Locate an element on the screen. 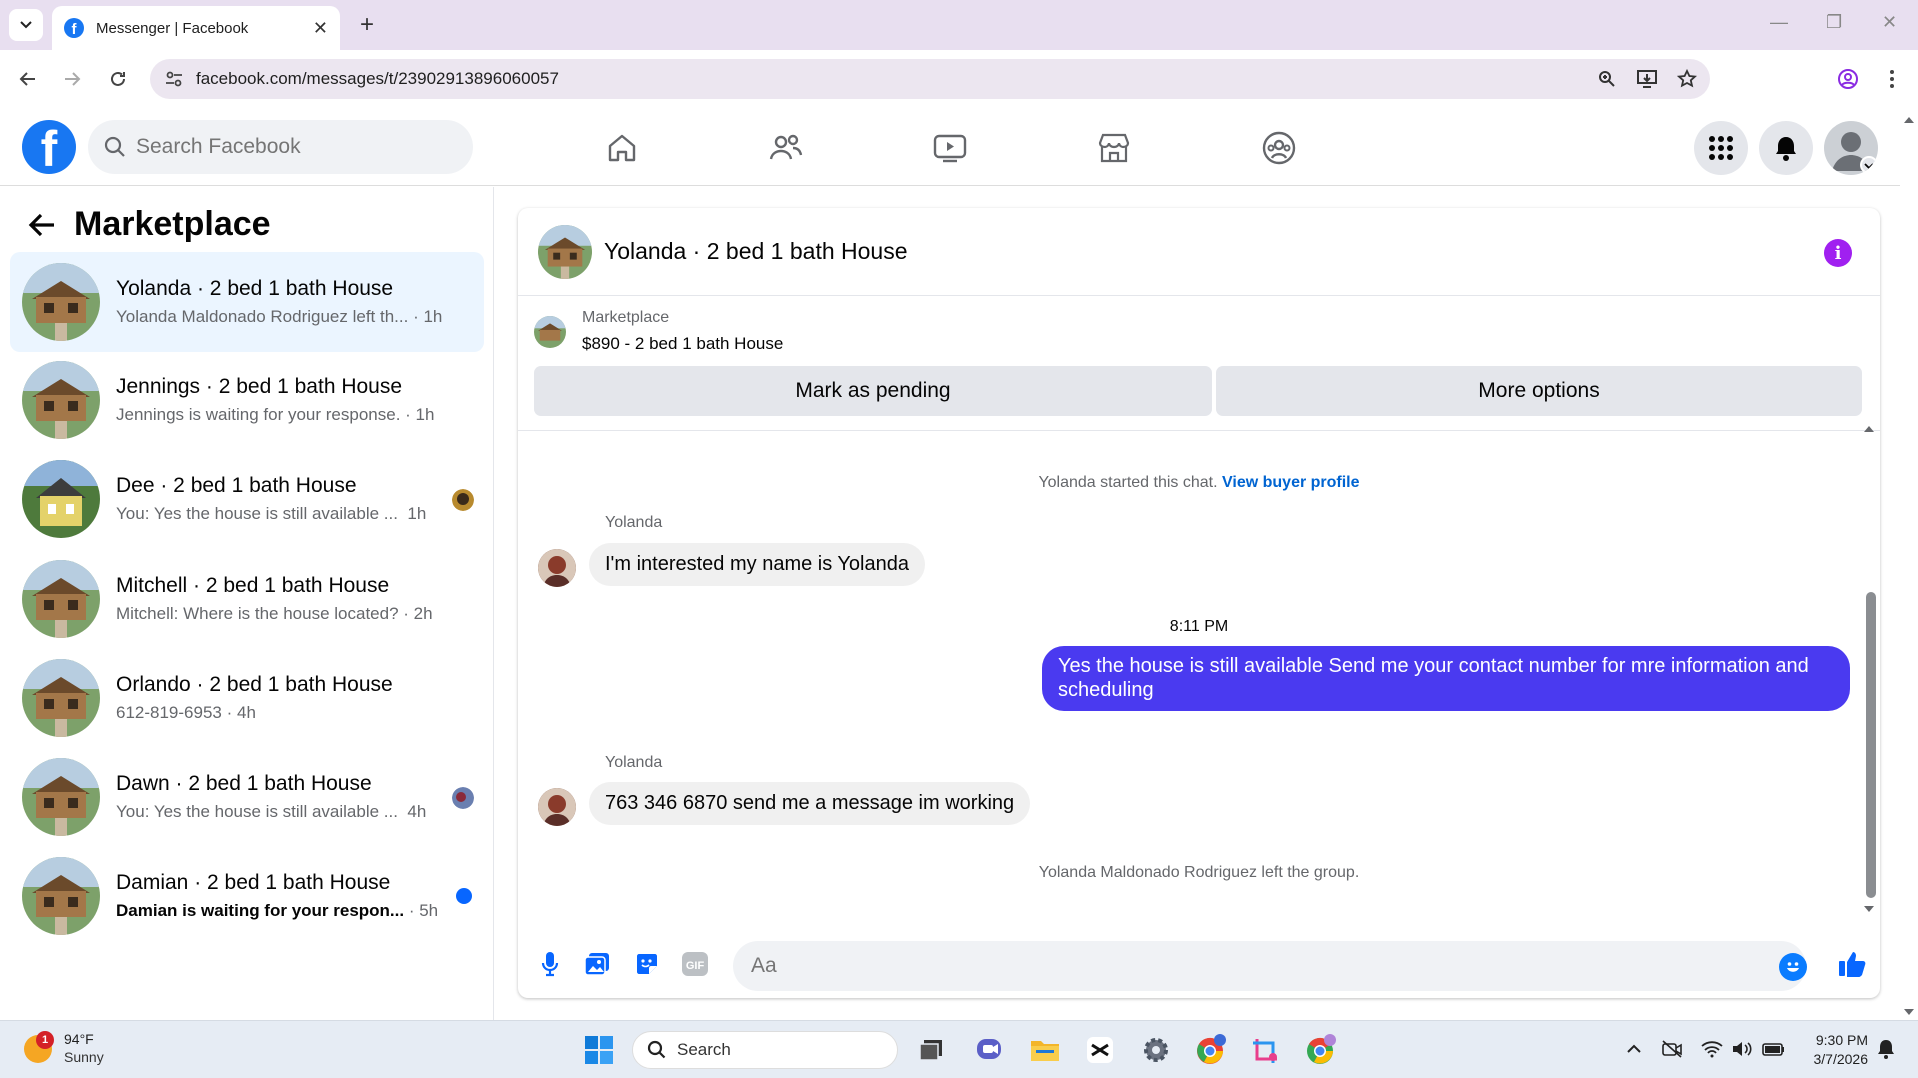  chat-title: Yolanda · 2 bed 1 bath House is located at coordinates (756, 251).